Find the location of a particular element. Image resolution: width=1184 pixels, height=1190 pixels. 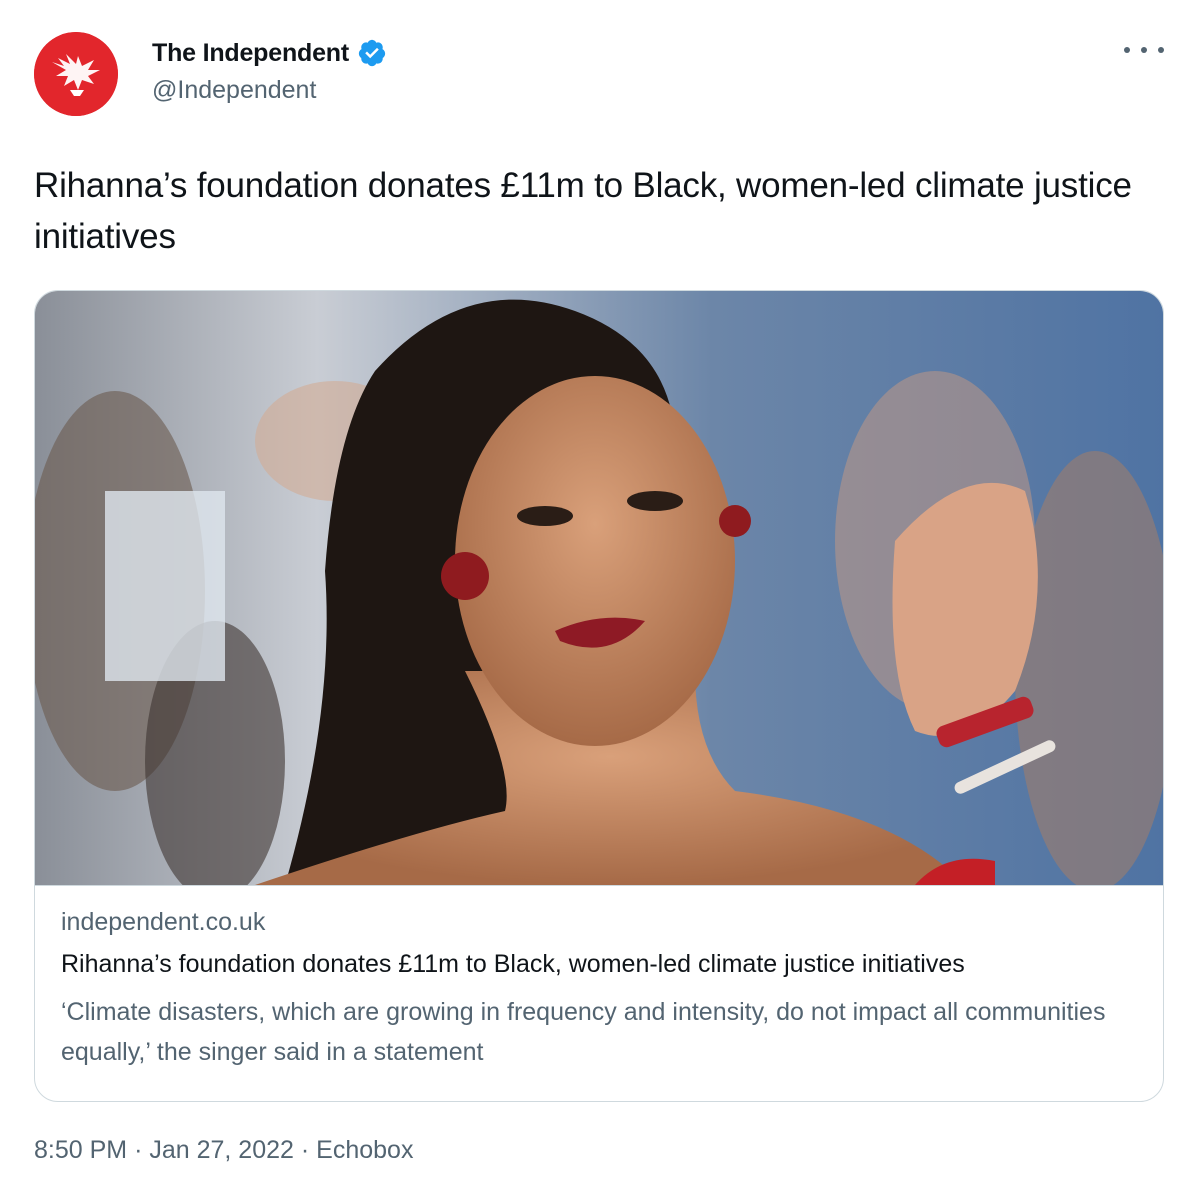

verified-badge-icon is located at coordinates (372, 53).